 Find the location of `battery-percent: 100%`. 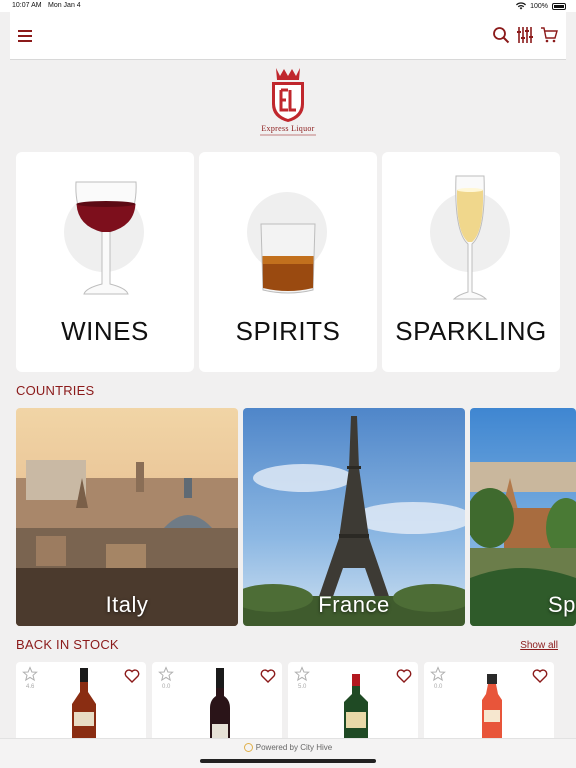

battery-percent: 100% is located at coordinates (539, 6).